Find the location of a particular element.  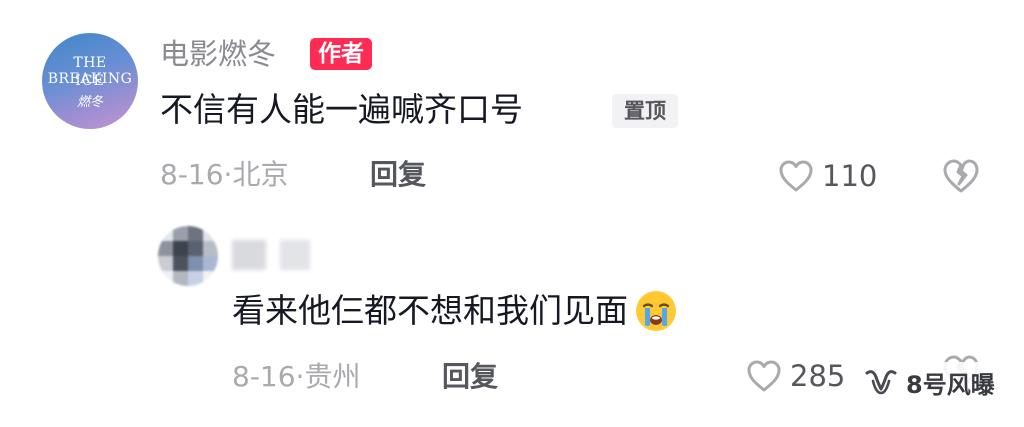

comment-date: 8-16 is located at coordinates (192, 174).